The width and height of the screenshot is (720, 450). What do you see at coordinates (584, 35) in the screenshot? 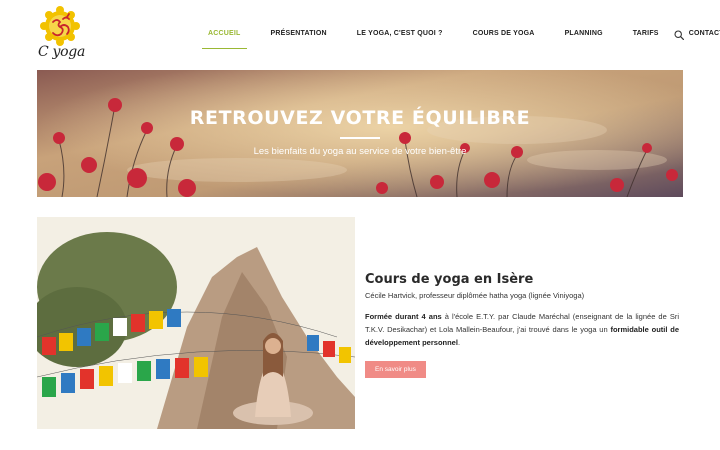
I see `nav-item-planning: PLANNING` at bounding box center [584, 35].